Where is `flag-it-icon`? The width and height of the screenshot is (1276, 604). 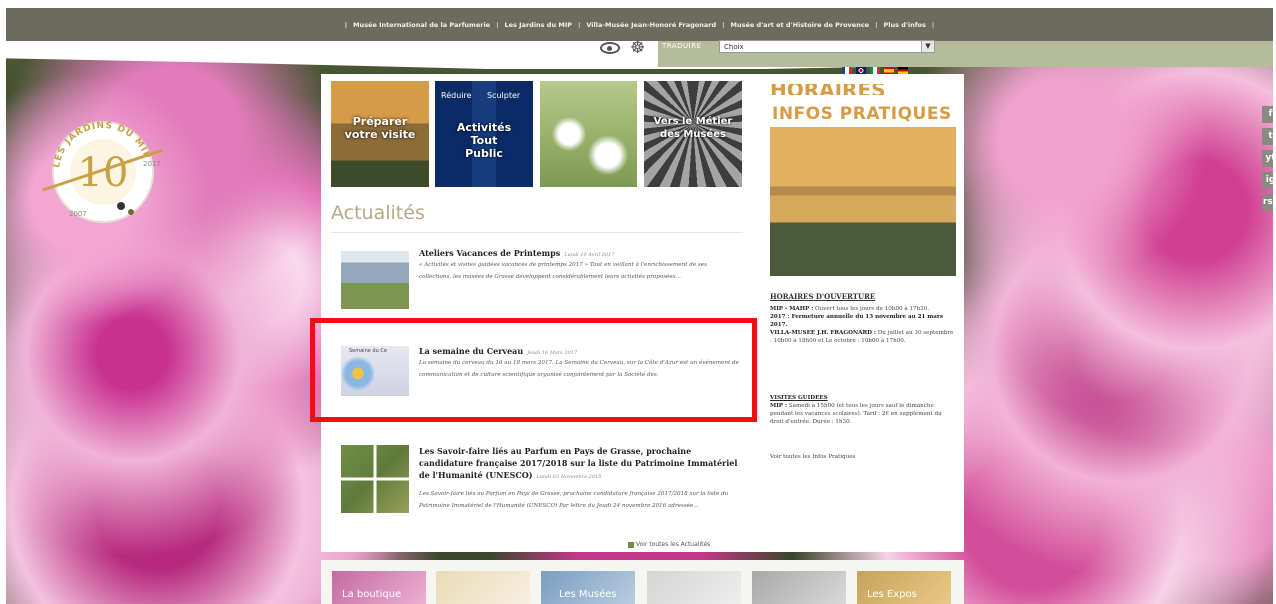
flag-it-icon is located at coordinates (875, 70).